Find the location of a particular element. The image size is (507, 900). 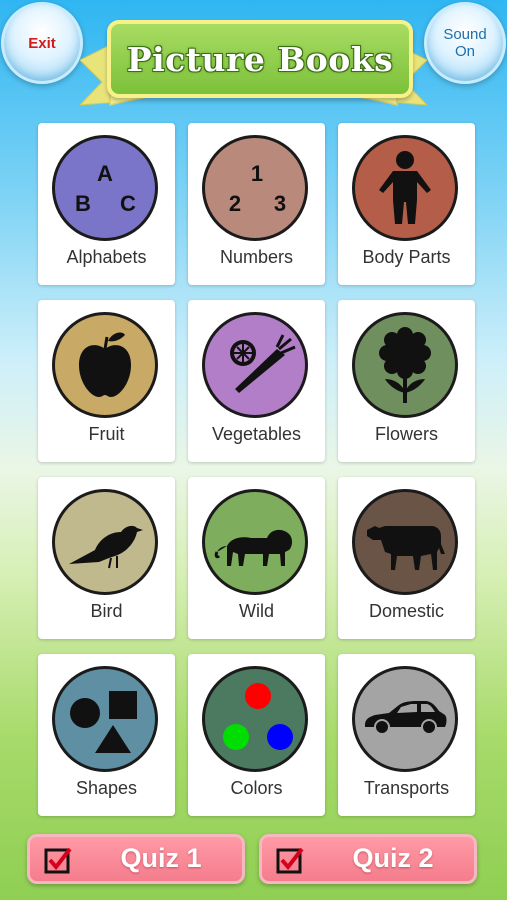

category-card-body-parts: Body Parts is located at coordinates (406, 204).